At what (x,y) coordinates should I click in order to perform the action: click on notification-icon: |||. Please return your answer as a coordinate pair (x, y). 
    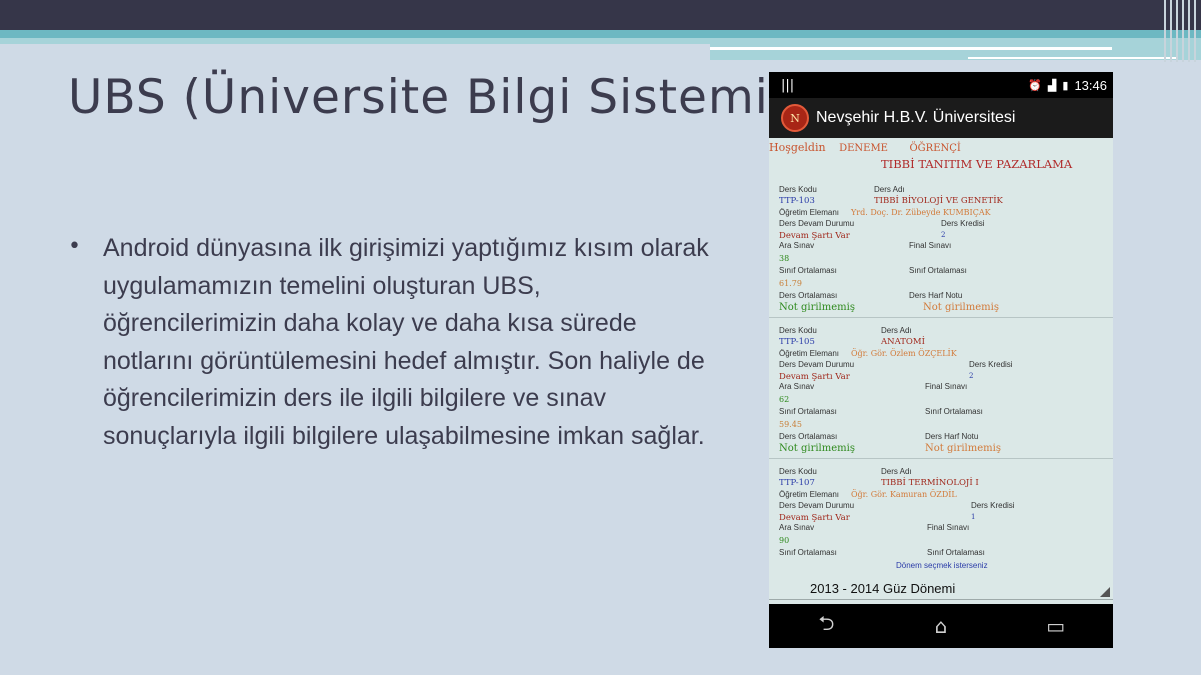
    Looking at the image, I should click on (788, 85).